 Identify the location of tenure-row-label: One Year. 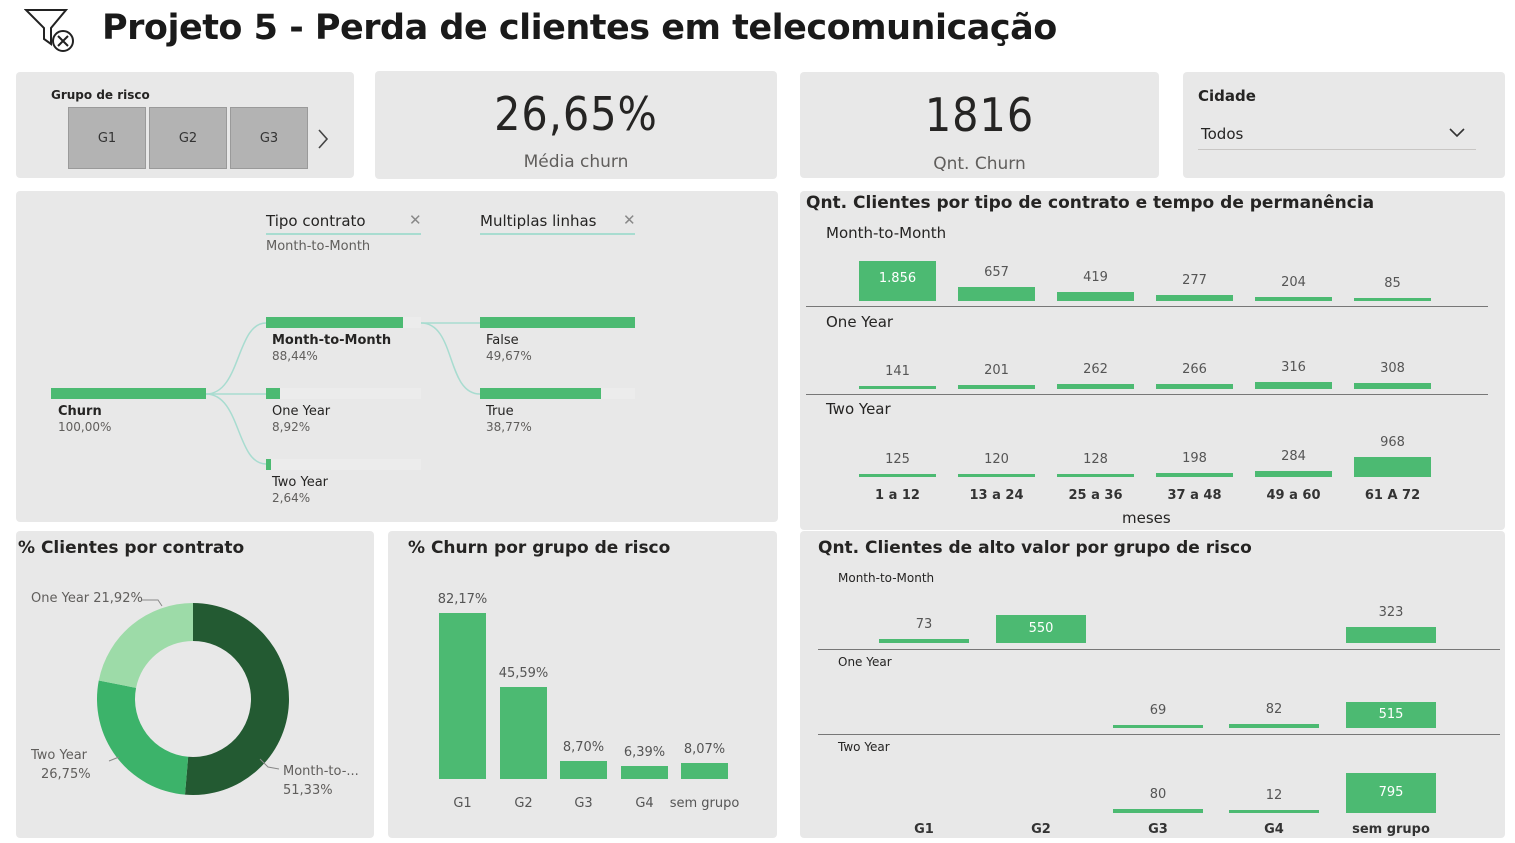
(860, 322).